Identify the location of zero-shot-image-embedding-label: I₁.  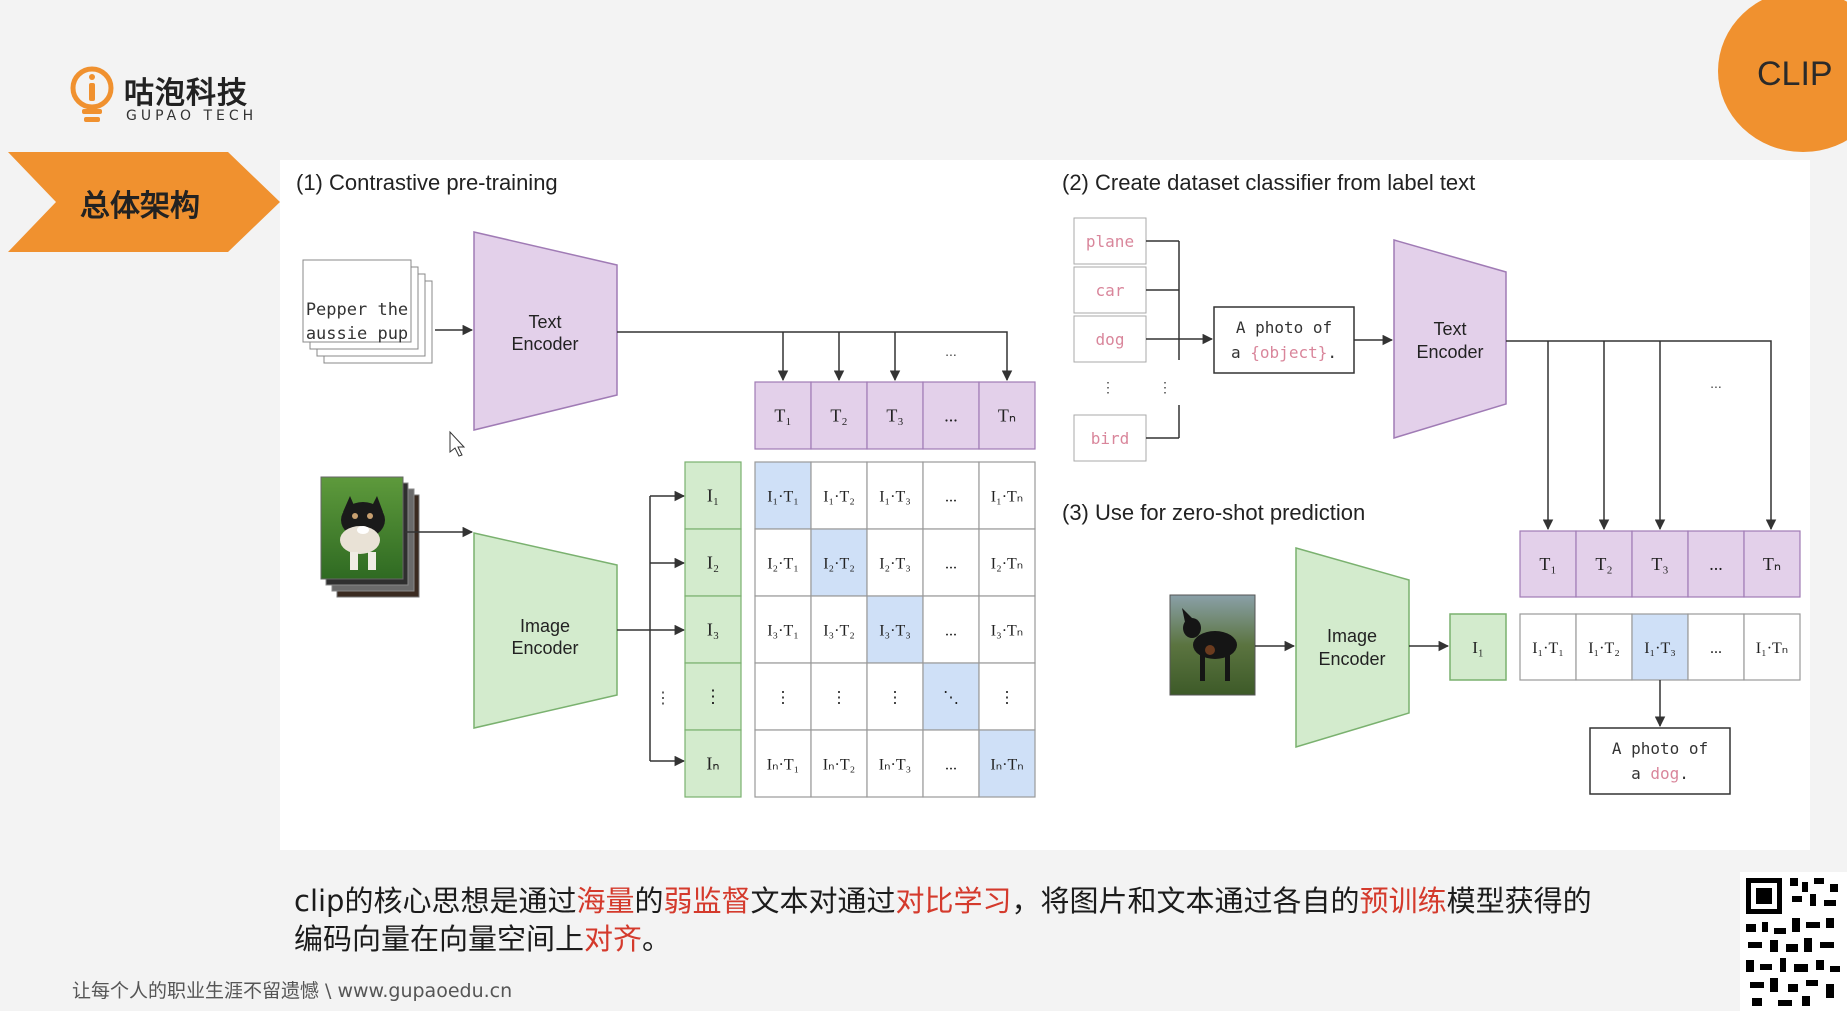
(1478, 647).